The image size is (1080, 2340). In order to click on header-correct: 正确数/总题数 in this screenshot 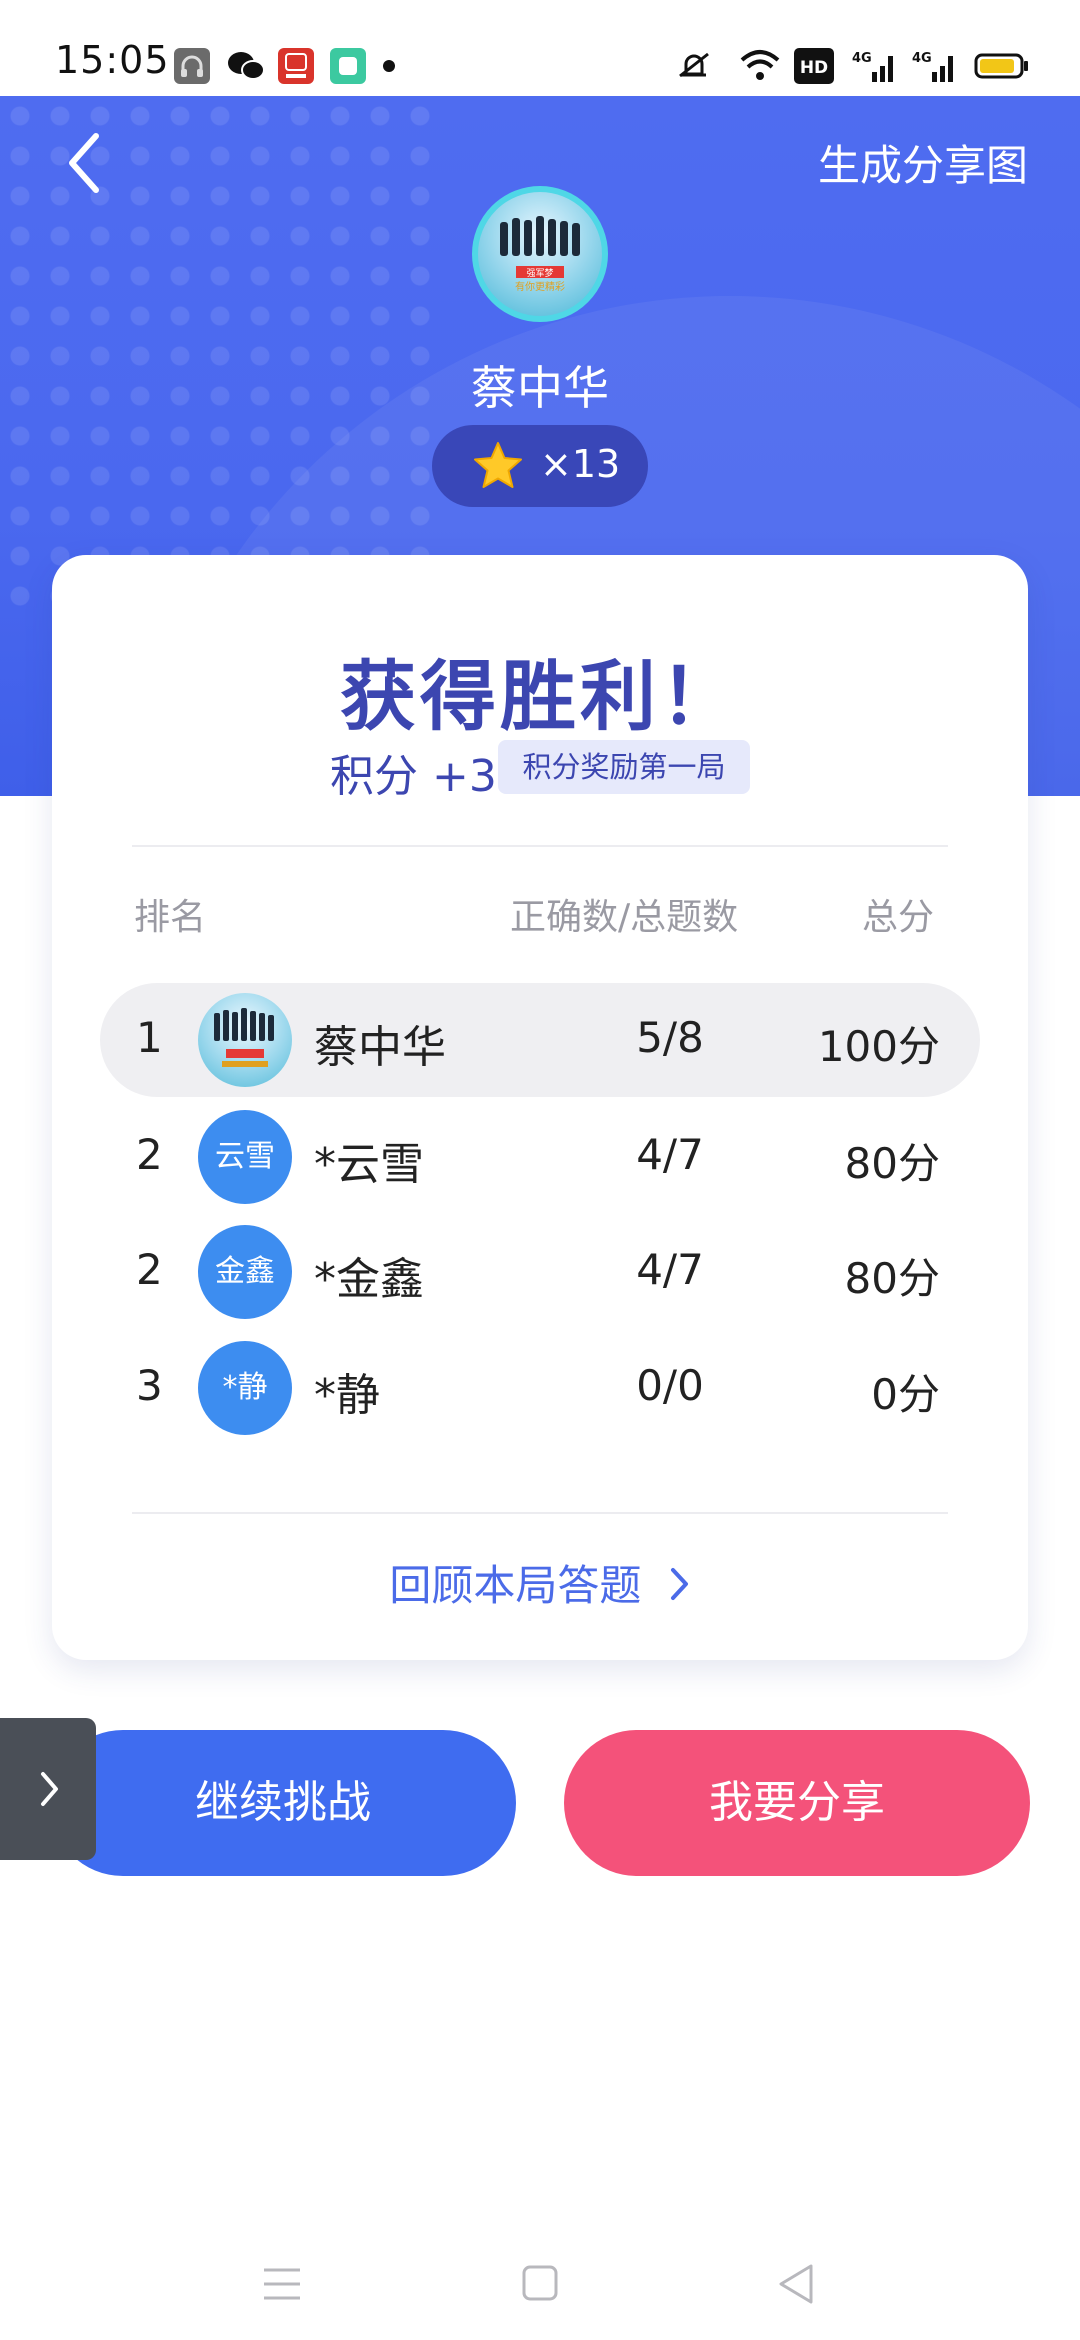, I will do `click(624, 917)`.